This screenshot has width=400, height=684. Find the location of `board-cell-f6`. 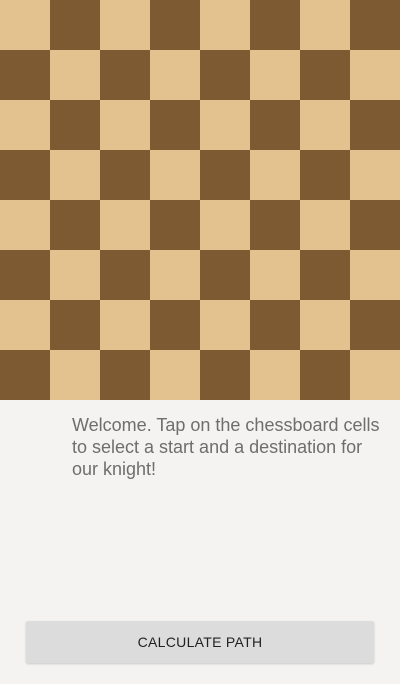

board-cell-f6 is located at coordinates (275, 125).